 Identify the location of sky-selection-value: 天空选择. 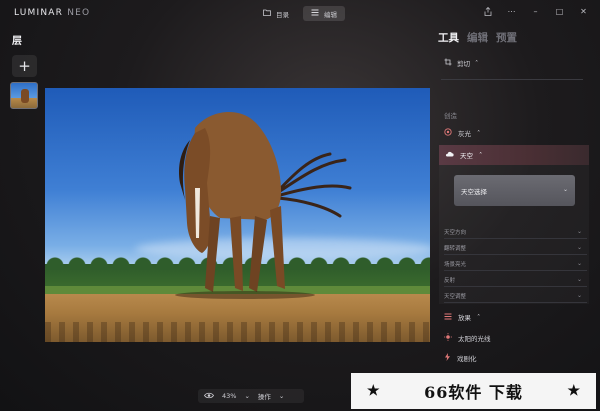
(474, 191).